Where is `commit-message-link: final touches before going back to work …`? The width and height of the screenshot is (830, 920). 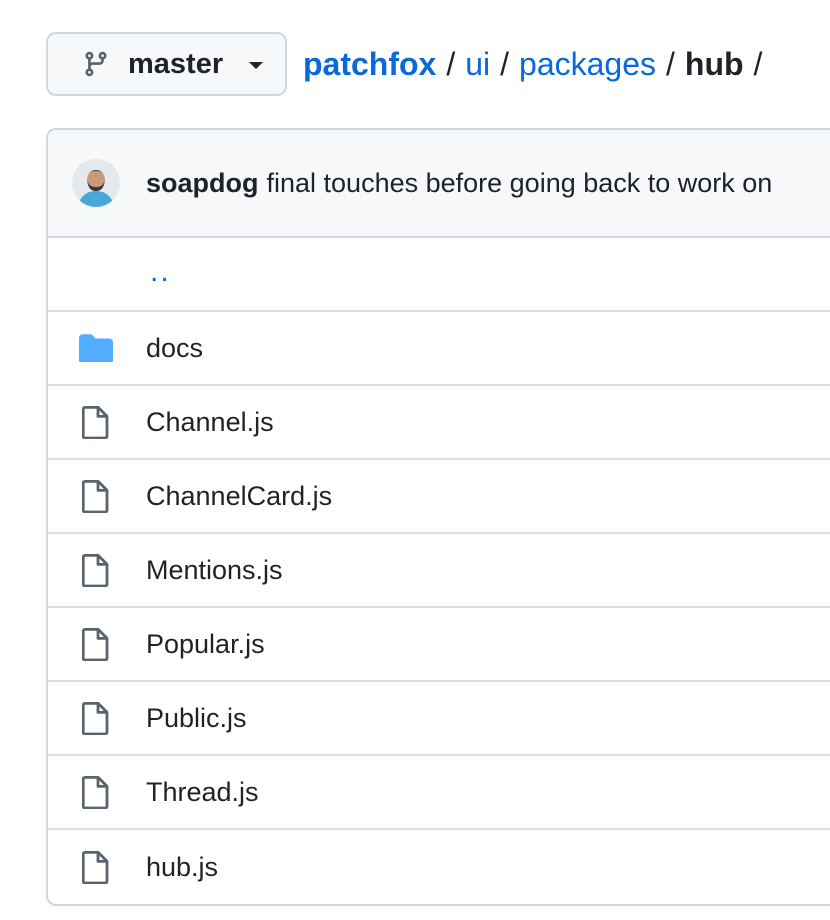
commit-message-link: final touches before going back to work … is located at coordinates (520, 183).